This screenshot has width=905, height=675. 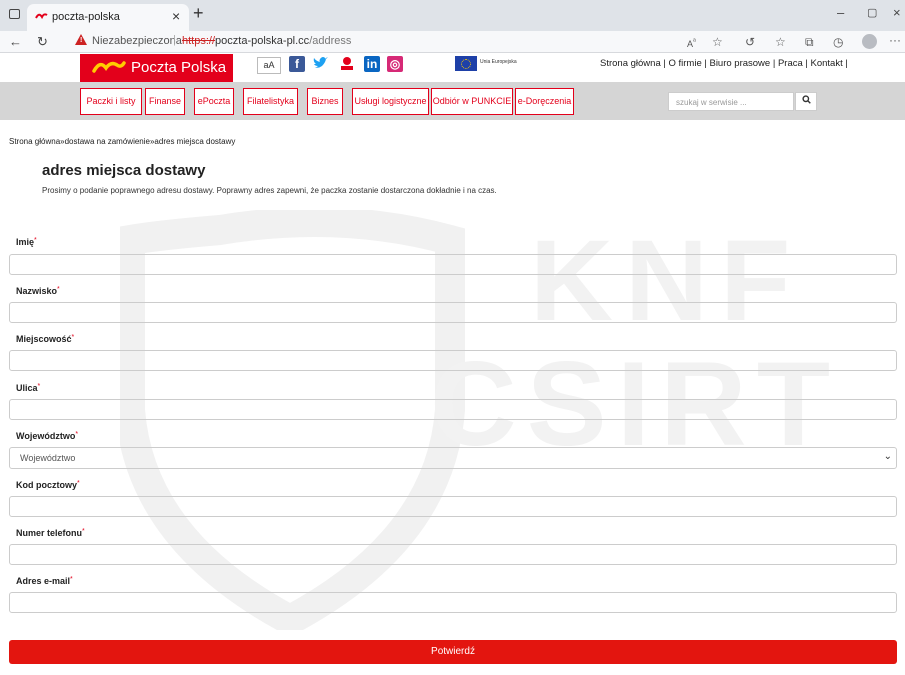 What do you see at coordinates (269, 65) in the screenshot?
I see `font-size-toggle: aA` at bounding box center [269, 65].